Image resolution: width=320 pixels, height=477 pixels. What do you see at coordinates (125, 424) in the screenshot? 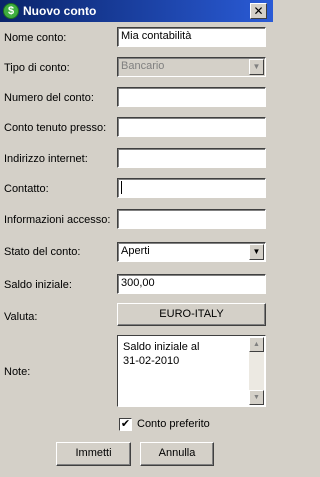
I see `conto-preferito-checkbox: ✔` at bounding box center [125, 424].